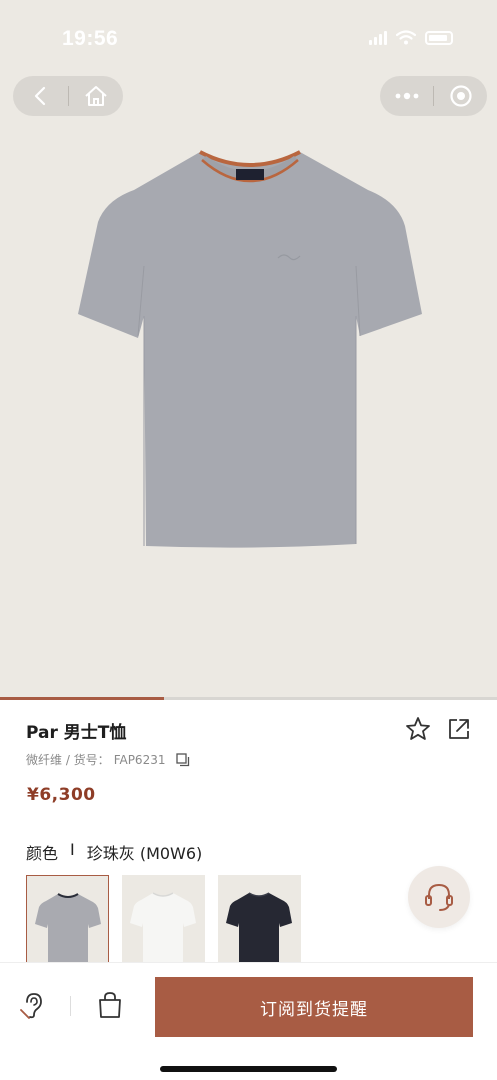 The image size is (497, 1080). I want to click on color-separator: I, so click(72, 849).